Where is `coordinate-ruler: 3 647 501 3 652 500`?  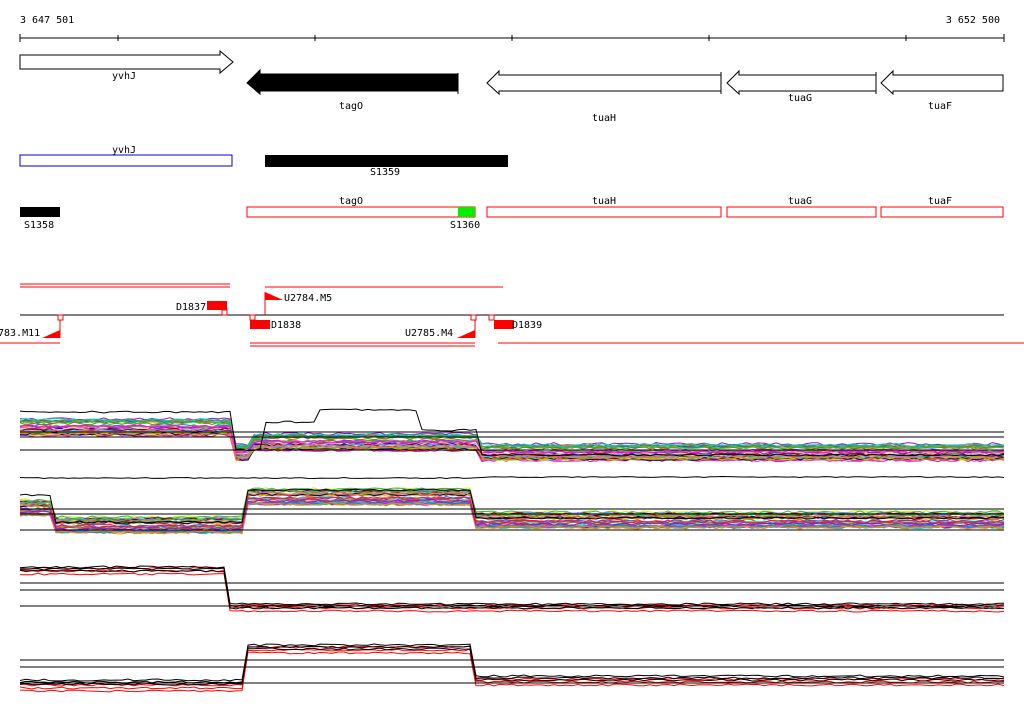
coordinate-ruler: 3 647 501 3 652 500 is located at coordinates (512, 28).